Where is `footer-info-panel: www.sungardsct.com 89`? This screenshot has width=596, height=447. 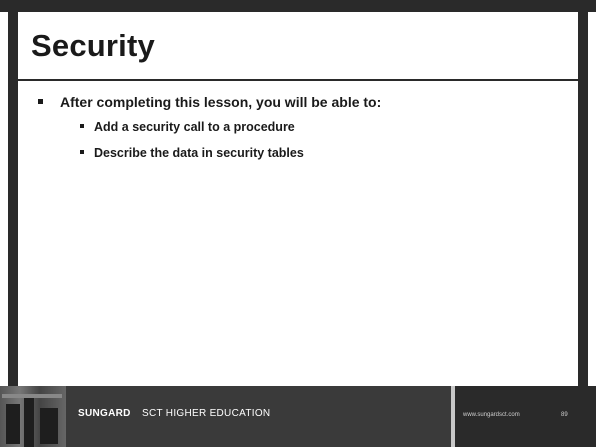 footer-info-panel: www.sungardsct.com 89 is located at coordinates (525, 416).